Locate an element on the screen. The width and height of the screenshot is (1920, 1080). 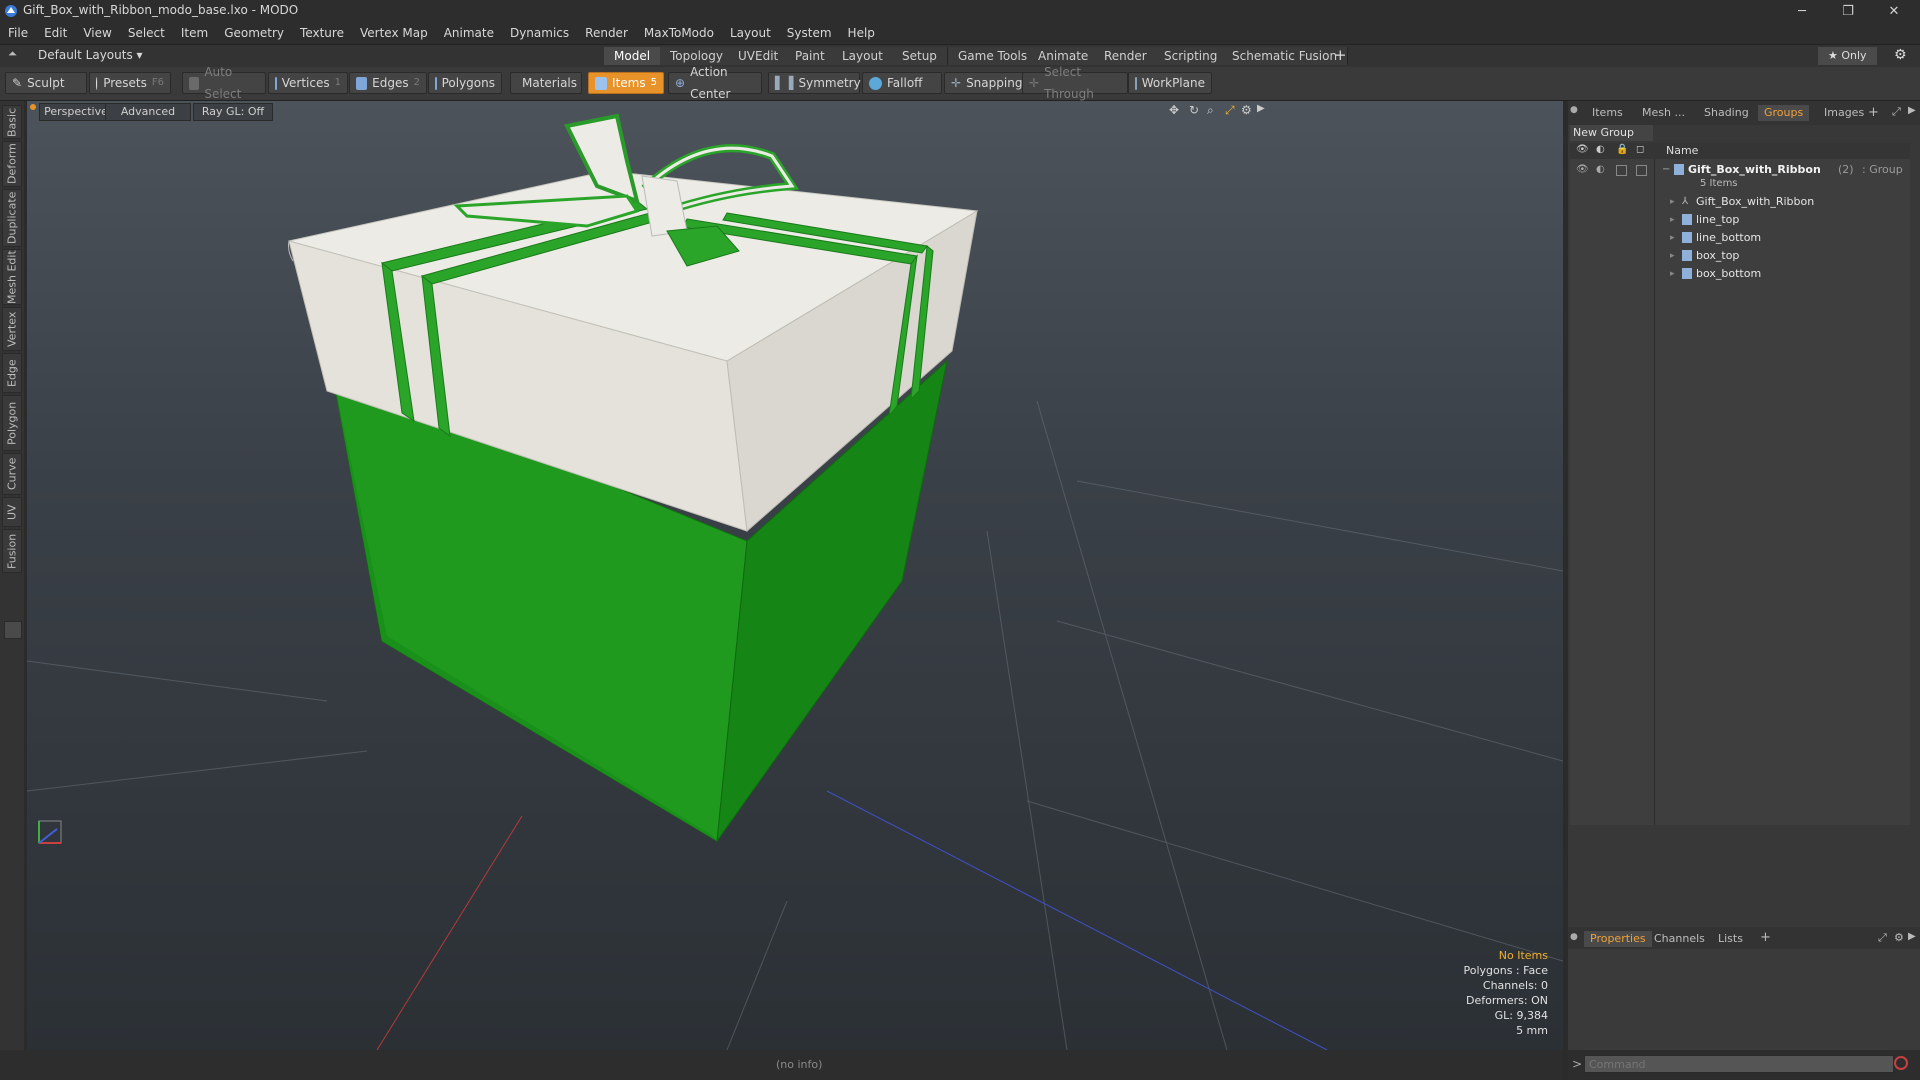
perspective-button: Perspective is located at coordinates (76, 112).